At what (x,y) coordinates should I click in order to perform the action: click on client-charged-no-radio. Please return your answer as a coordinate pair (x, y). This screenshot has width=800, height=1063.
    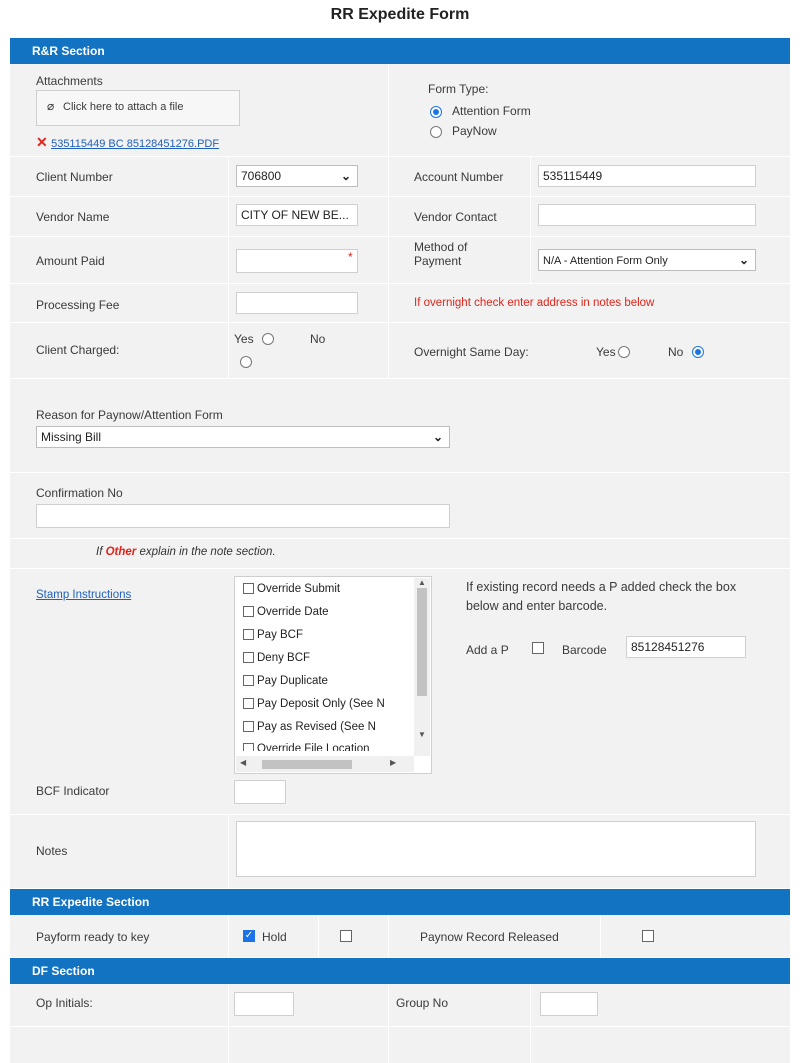
    Looking at the image, I should click on (246, 362).